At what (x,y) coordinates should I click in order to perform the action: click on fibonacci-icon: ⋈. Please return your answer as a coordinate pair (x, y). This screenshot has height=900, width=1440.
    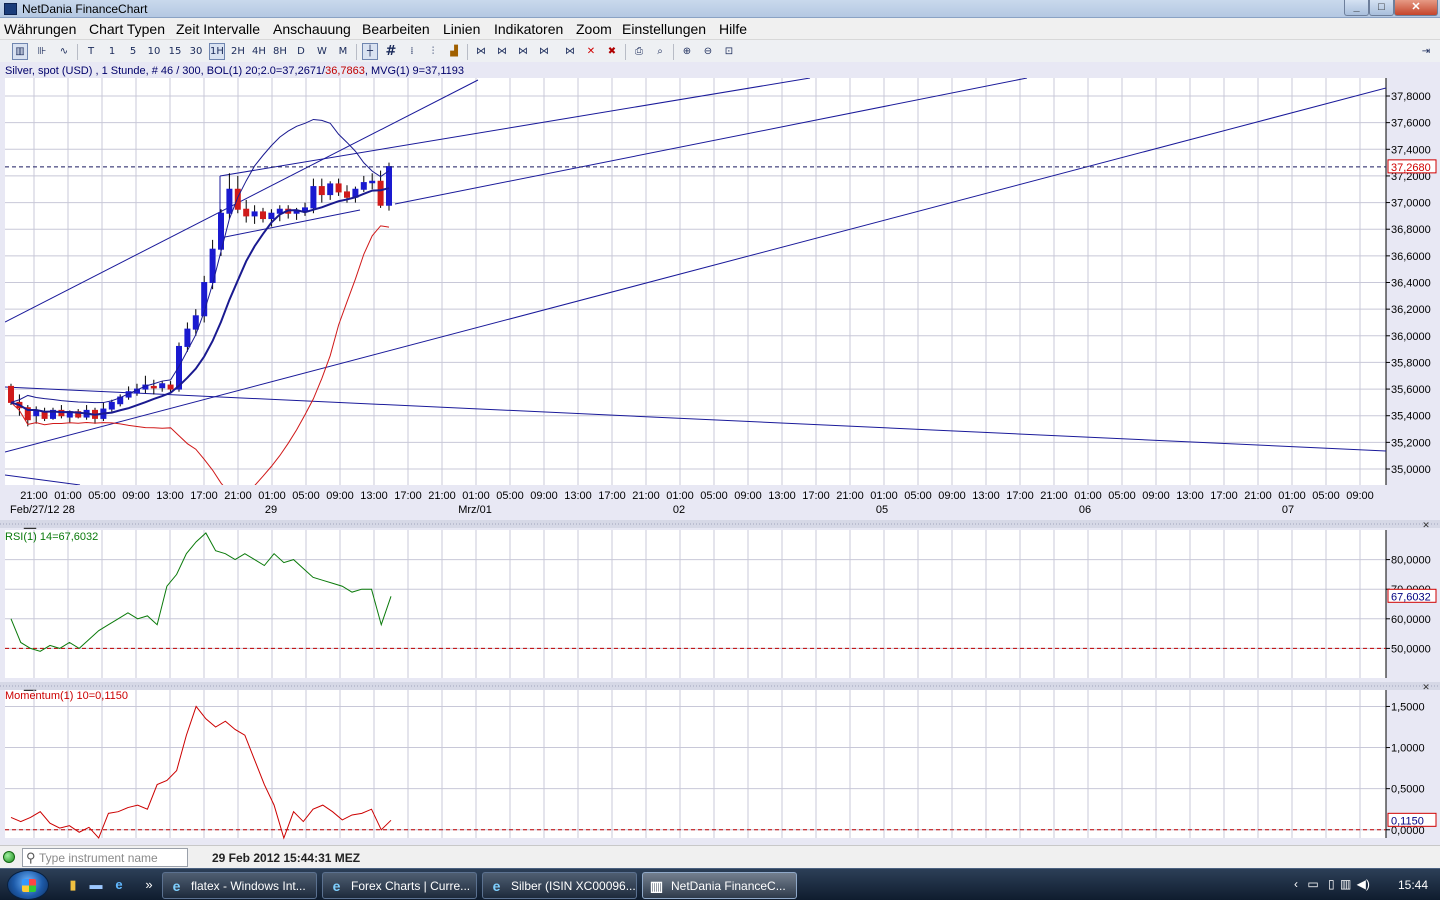
    Looking at the image, I should click on (523, 51).